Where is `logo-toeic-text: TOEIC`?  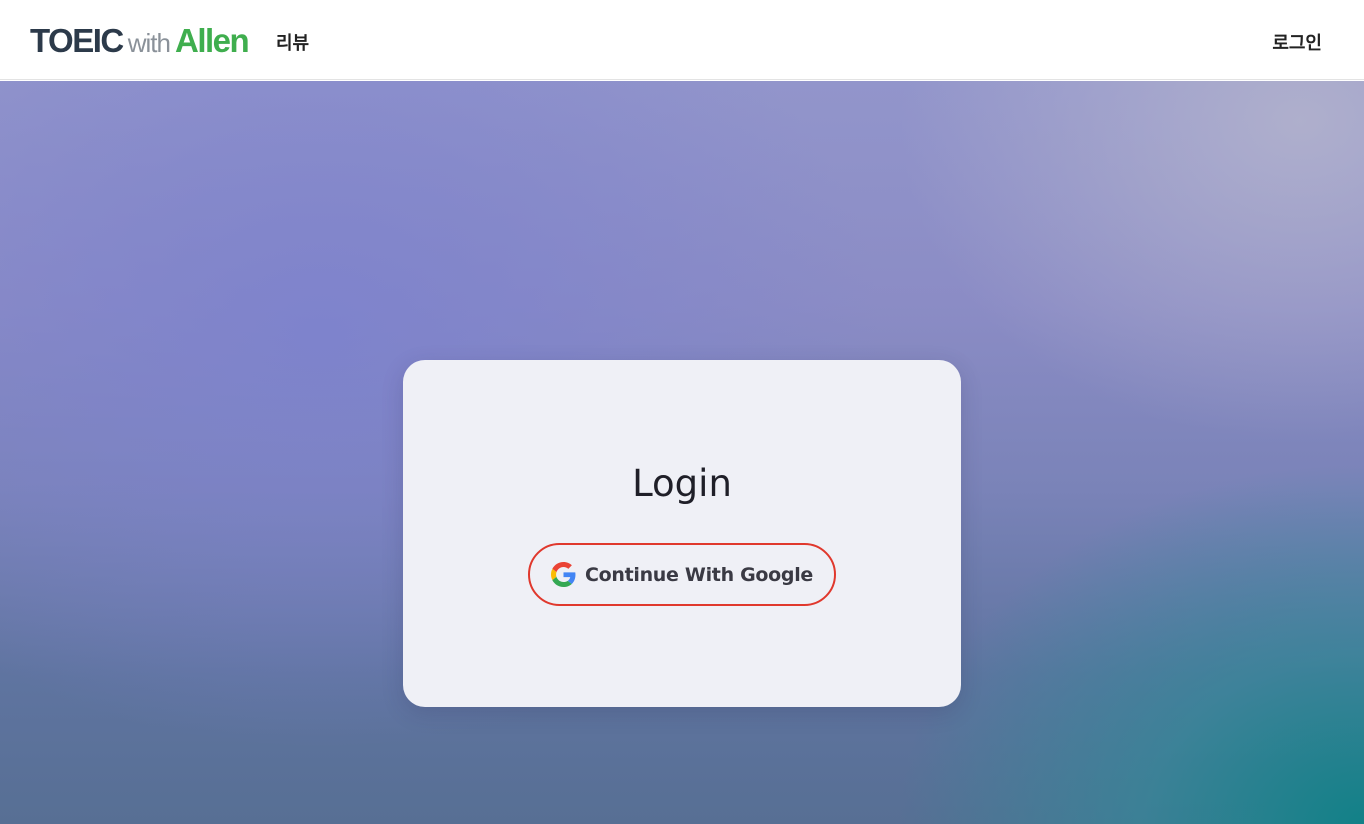 logo-toeic-text: TOEIC is located at coordinates (77, 40).